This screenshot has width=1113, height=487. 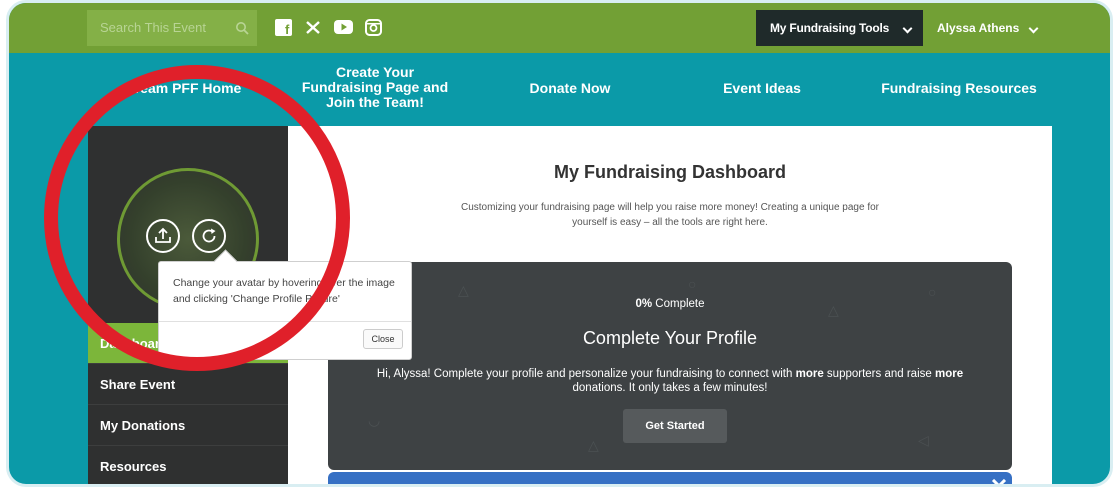 I want to click on collapsed-panel, so click(x=670, y=478).